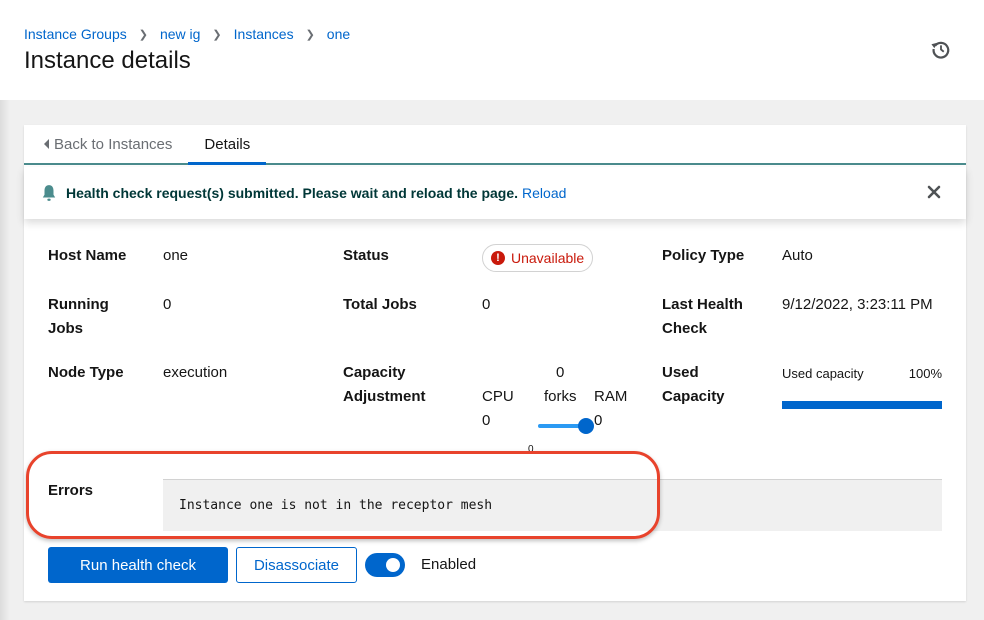 The height and width of the screenshot is (620, 984). I want to click on exclamation-circle-icon: !, so click(498, 258).